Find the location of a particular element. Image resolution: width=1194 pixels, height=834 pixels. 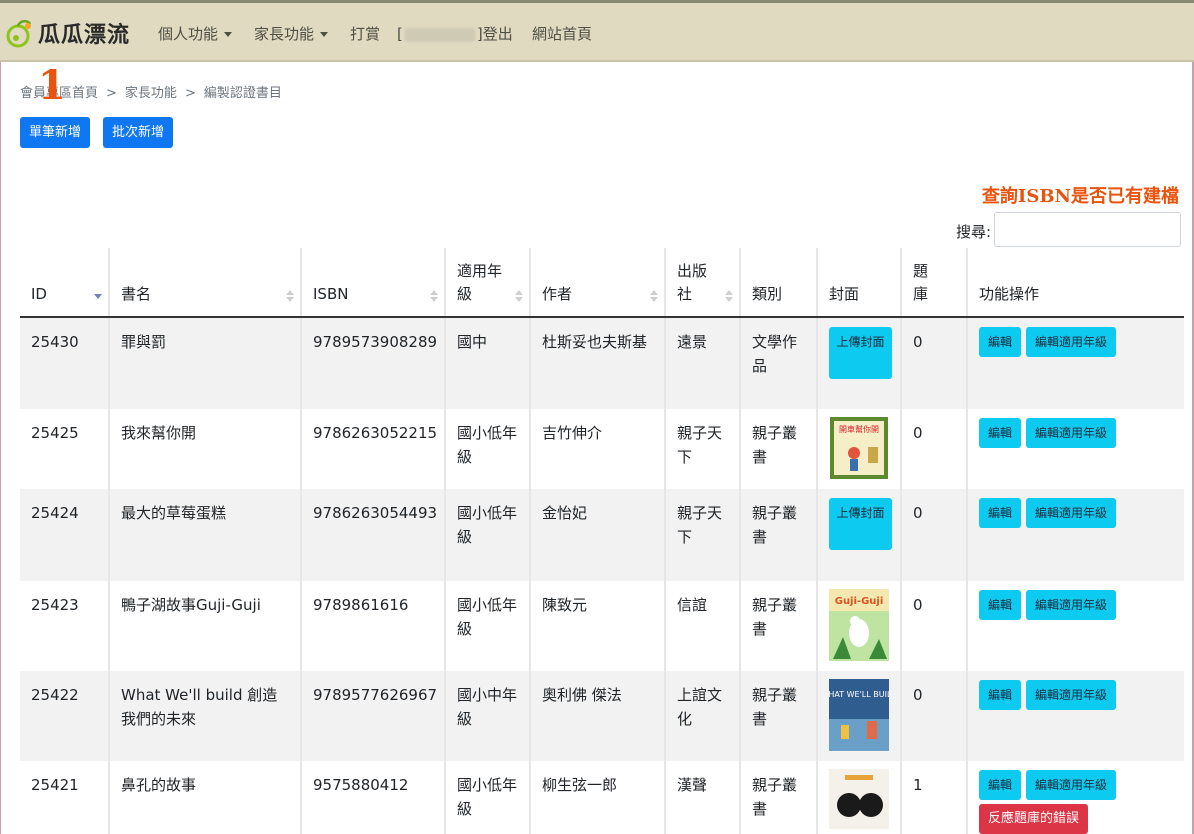

col-header-isbn: ISBN is located at coordinates (373, 283).